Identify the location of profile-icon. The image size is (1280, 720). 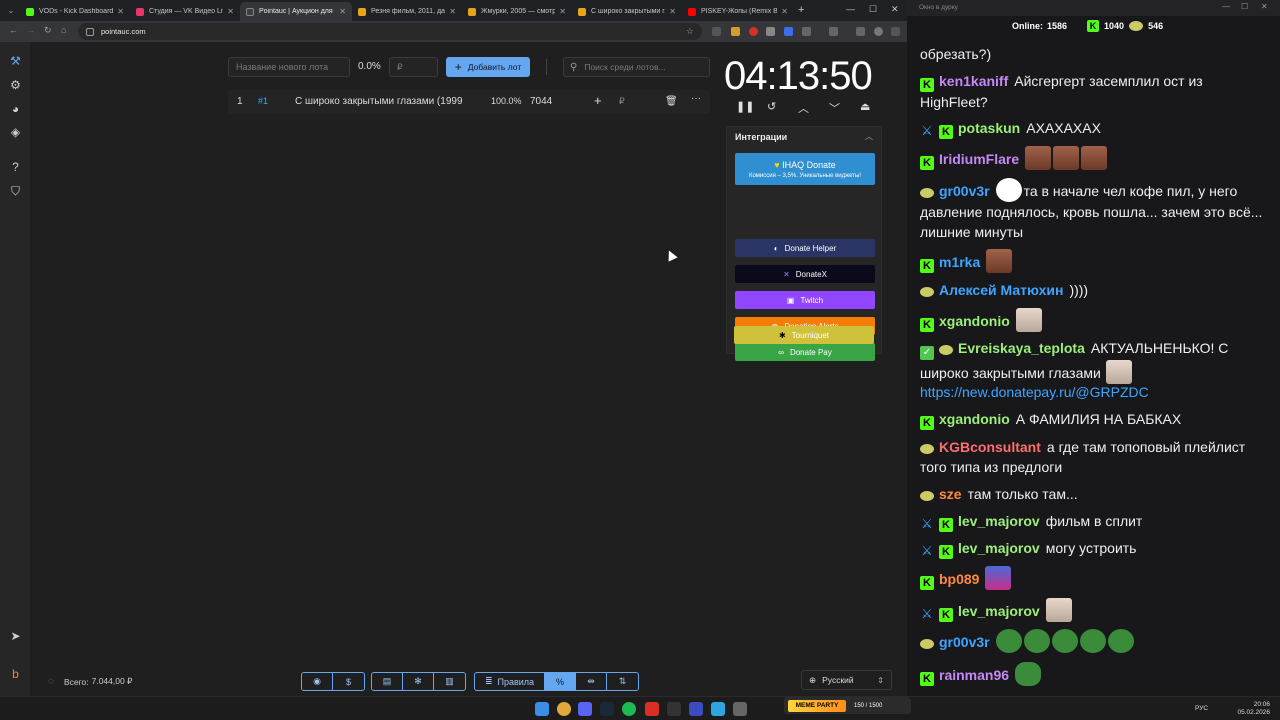
(878, 31).